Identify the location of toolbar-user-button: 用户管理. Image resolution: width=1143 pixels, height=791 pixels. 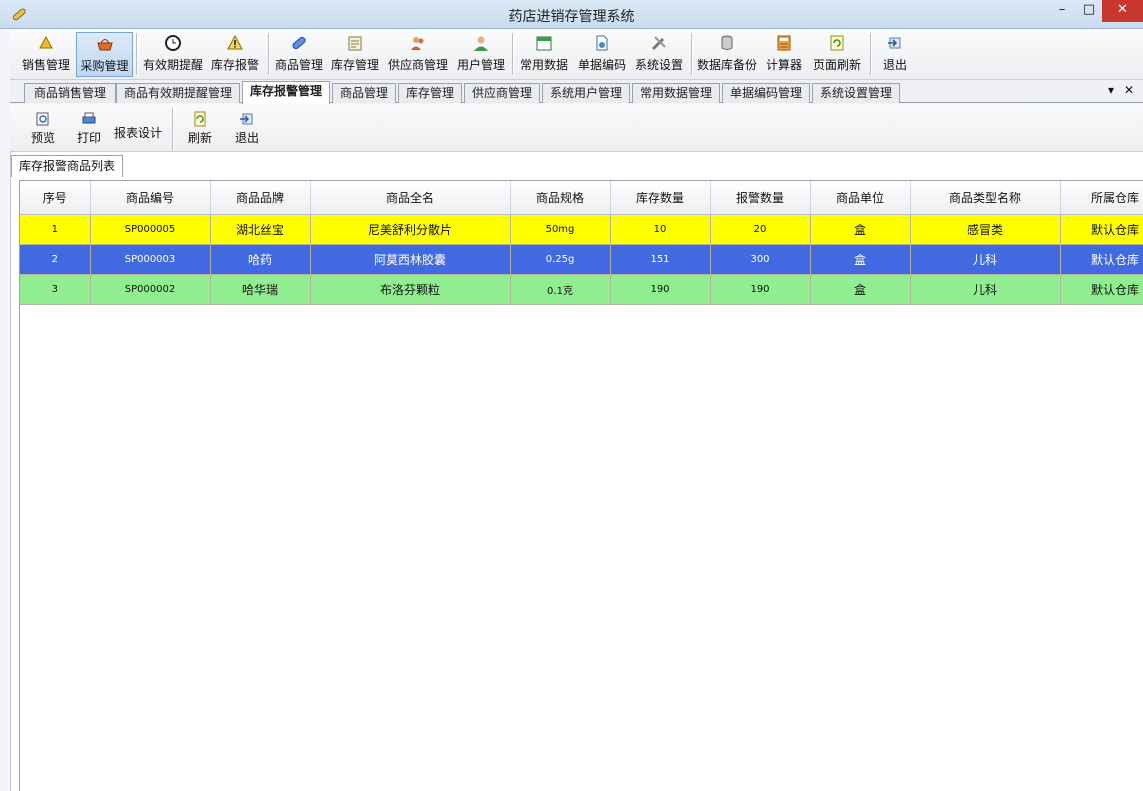
(481, 54).